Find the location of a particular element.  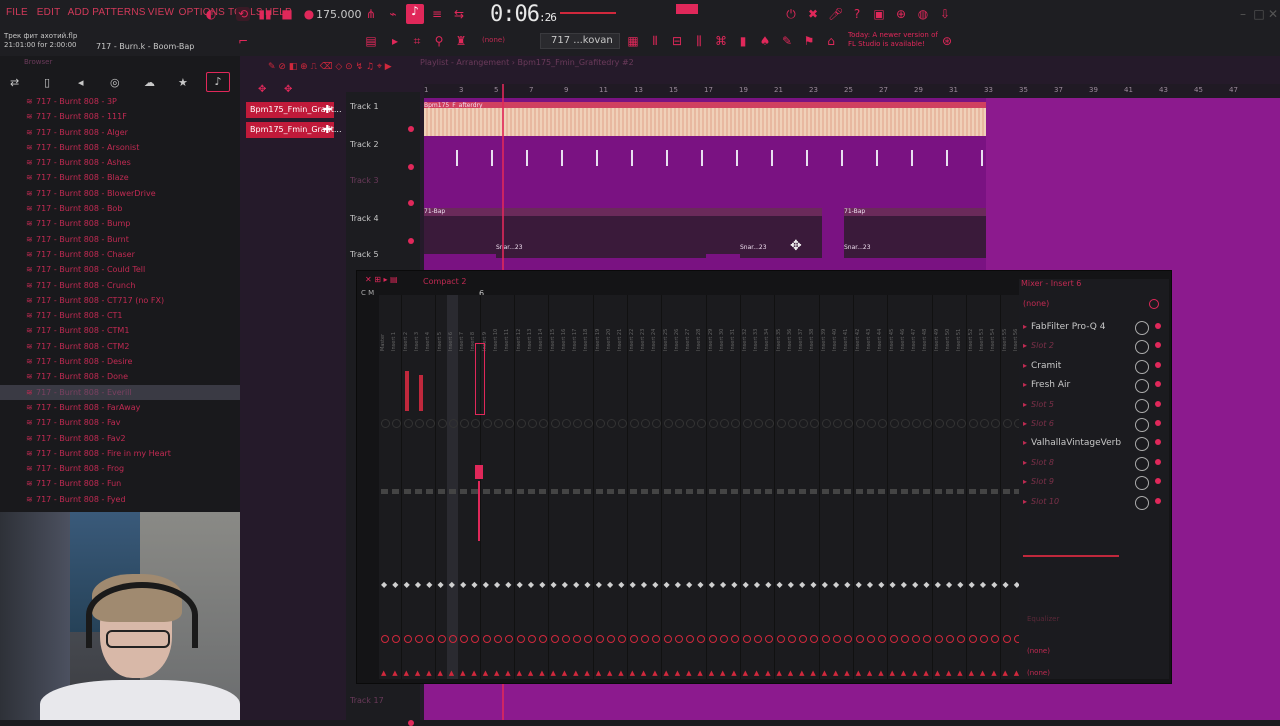

mixer-strip: Insert 4 ◆ ▲ is located at coordinates (430, 487).